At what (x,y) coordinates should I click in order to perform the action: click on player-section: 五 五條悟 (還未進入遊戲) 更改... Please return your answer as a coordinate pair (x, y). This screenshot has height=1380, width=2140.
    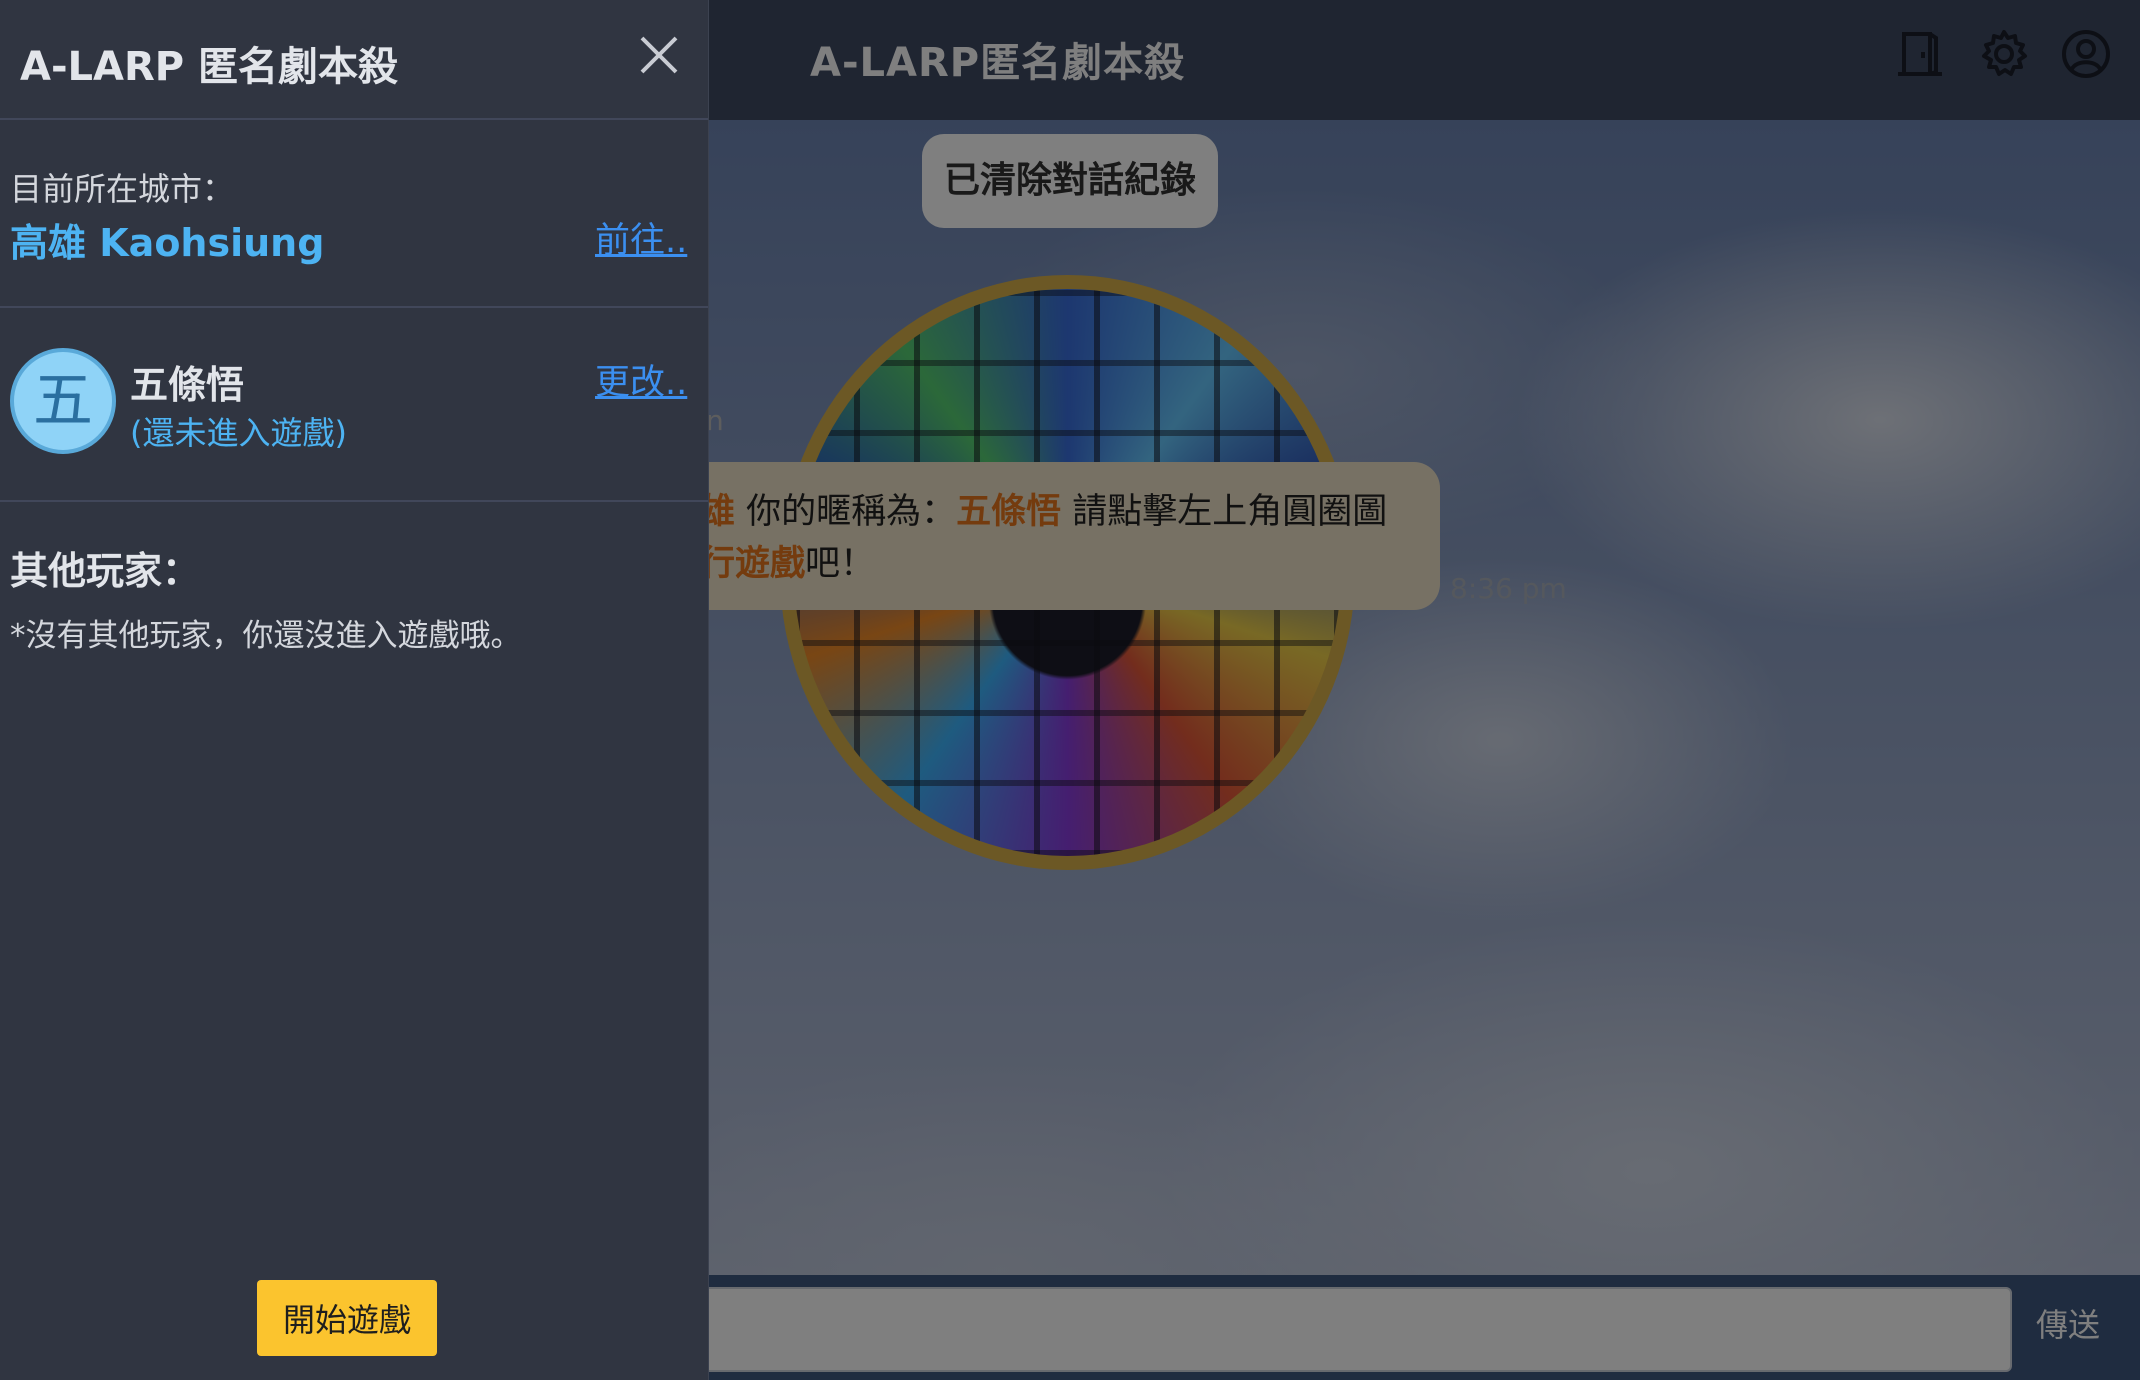
    Looking at the image, I should click on (354, 405).